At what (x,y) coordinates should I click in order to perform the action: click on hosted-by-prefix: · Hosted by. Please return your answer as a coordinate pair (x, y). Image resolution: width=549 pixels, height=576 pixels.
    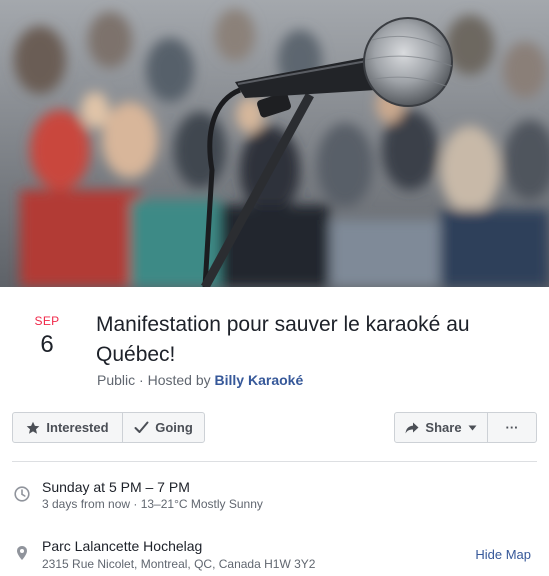
    Looking at the image, I should click on (175, 380).